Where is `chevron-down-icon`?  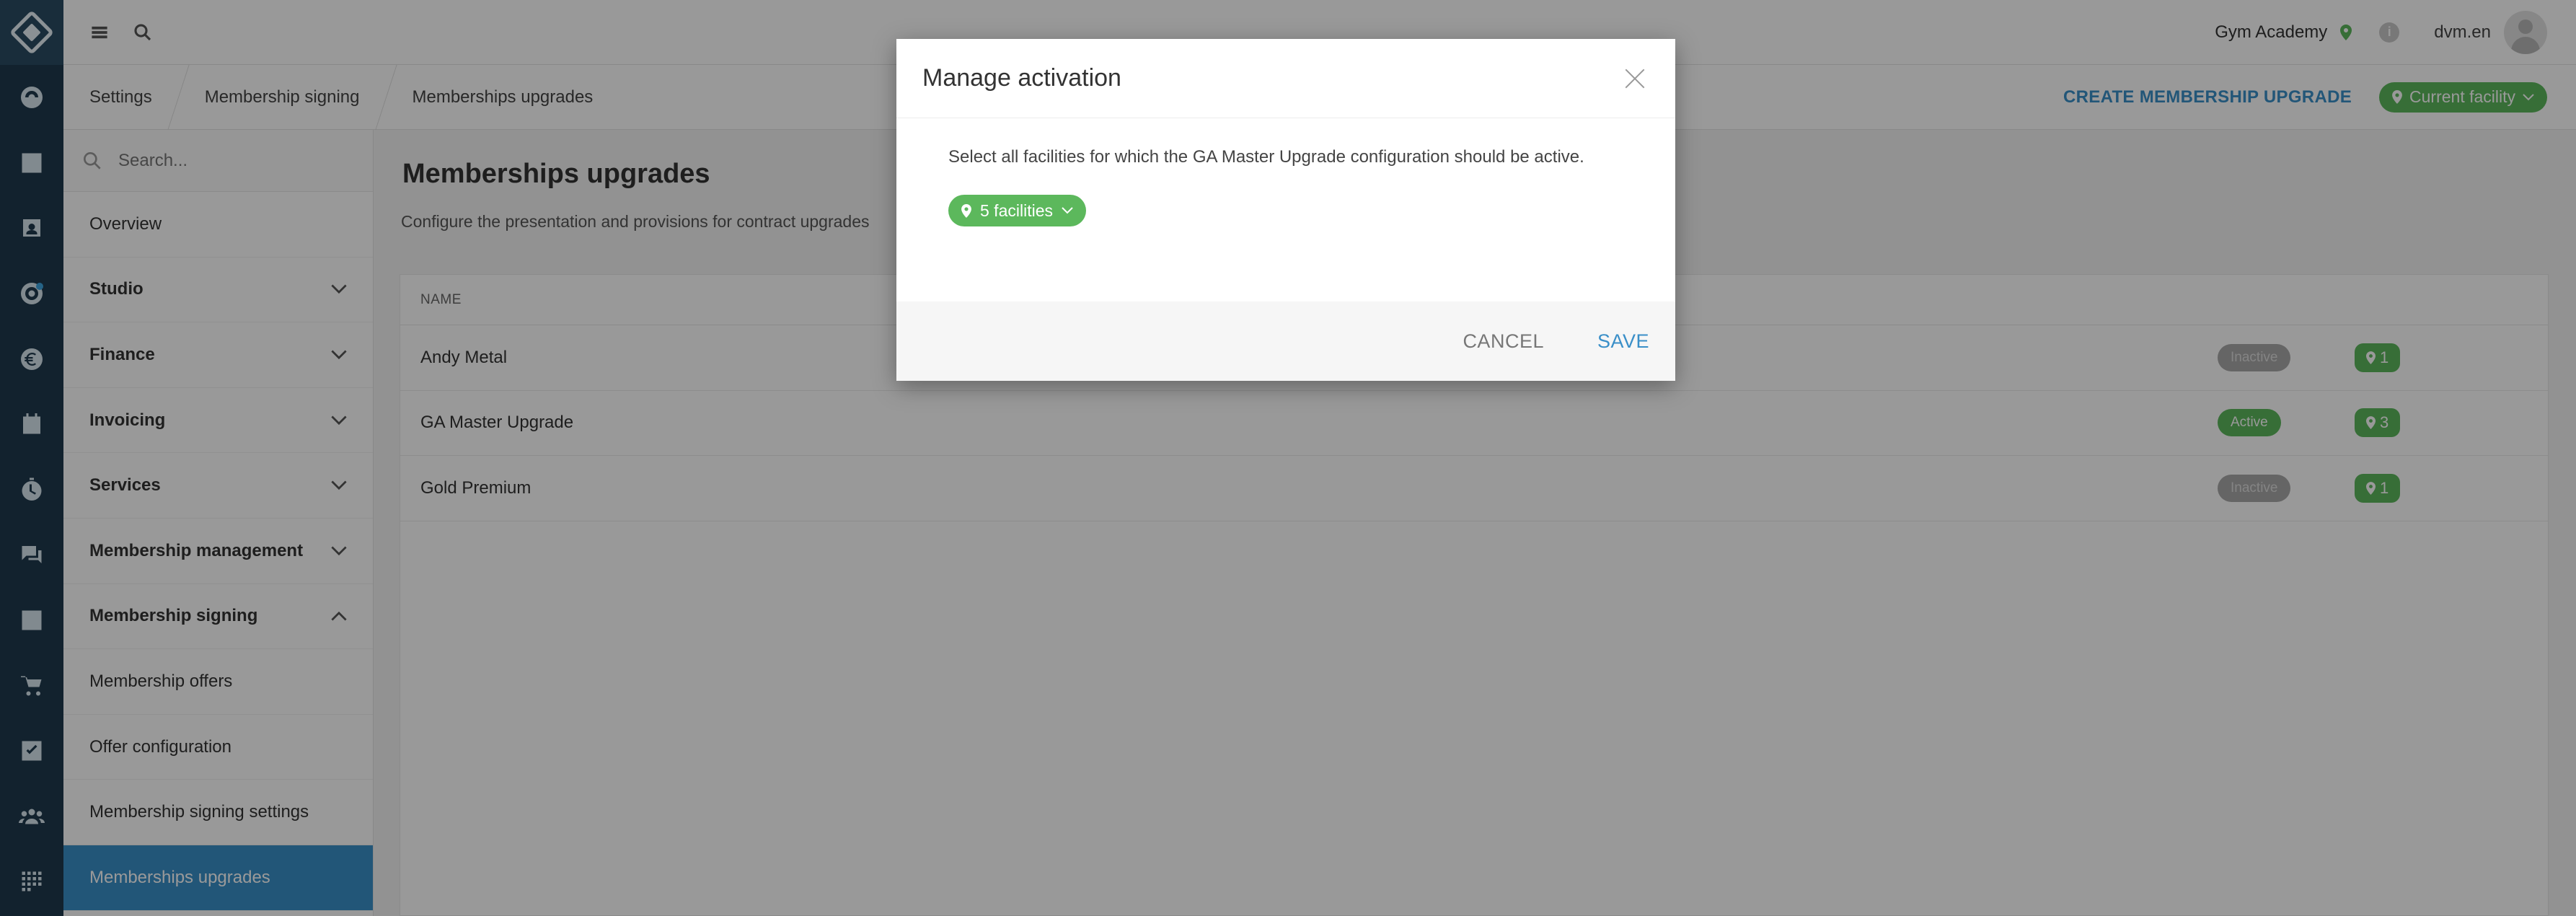 chevron-down-icon is located at coordinates (1067, 210).